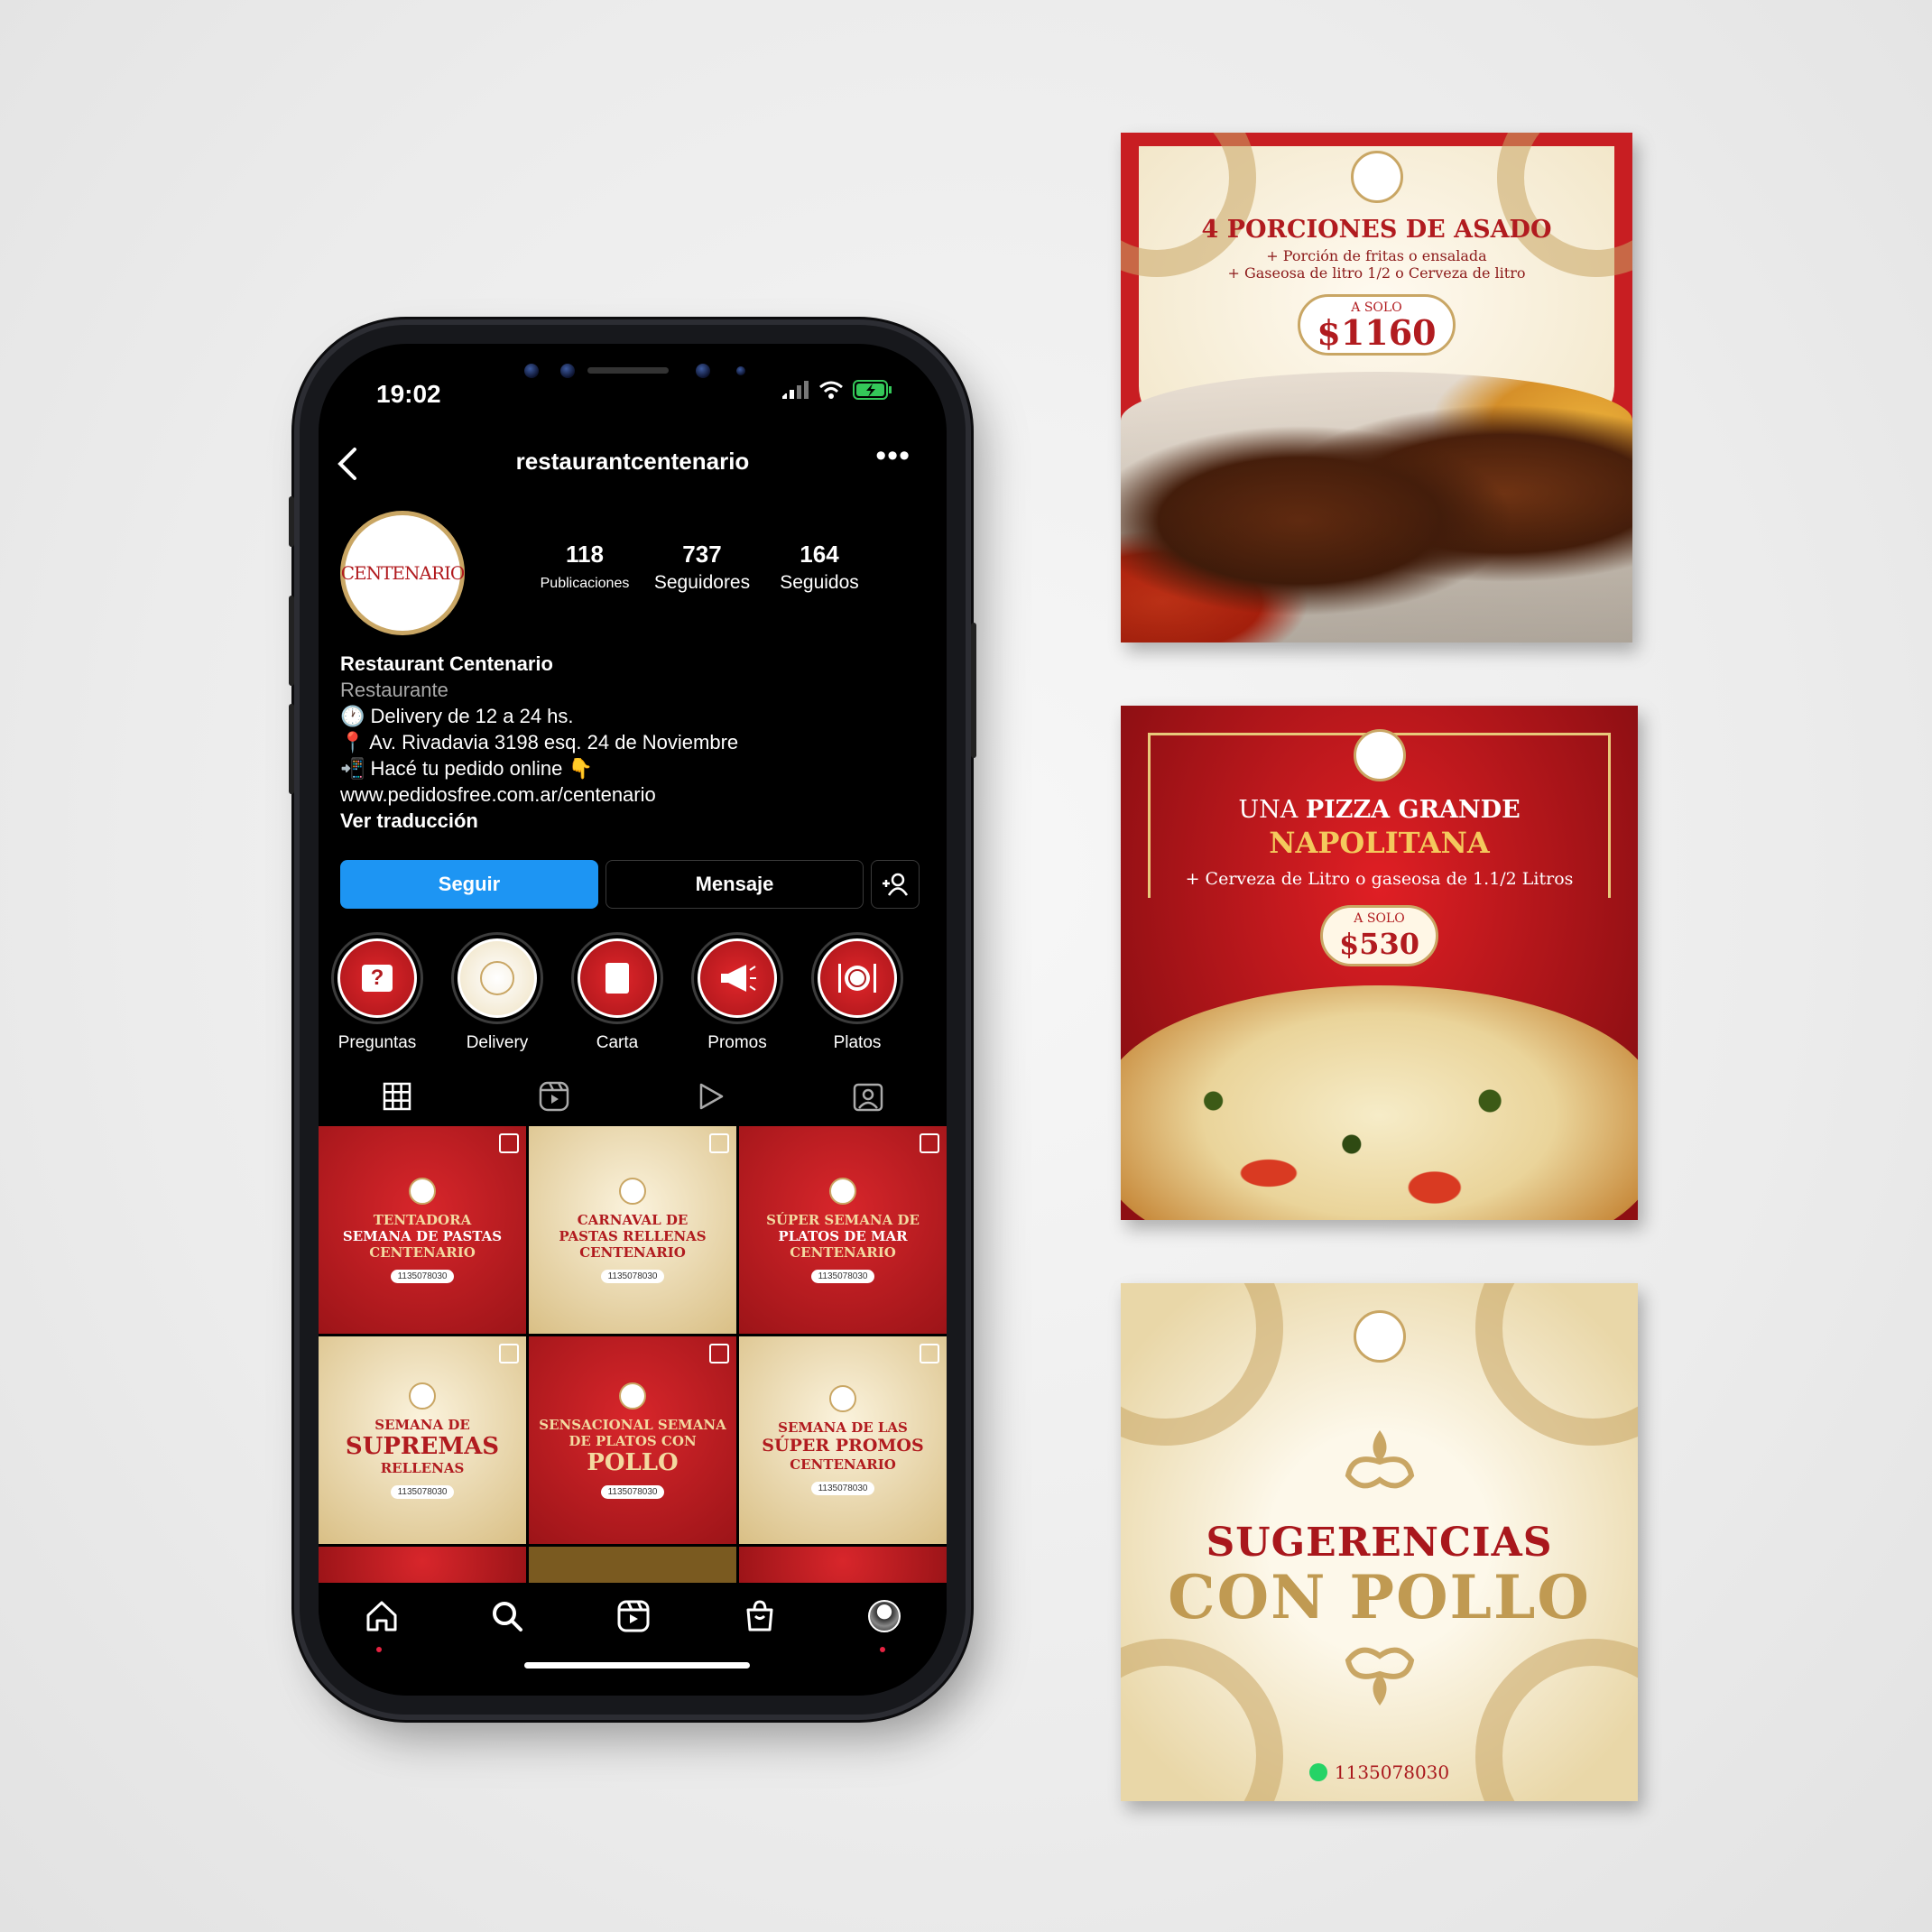  I want to click on more-options-icon: •••, so click(893, 456).